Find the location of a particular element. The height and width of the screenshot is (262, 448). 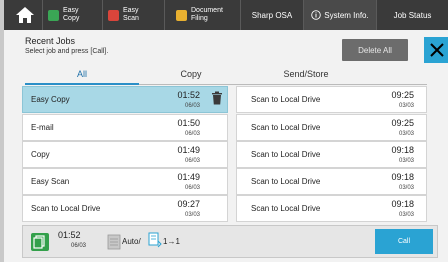

duplex-icon is located at coordinates (155, 240).